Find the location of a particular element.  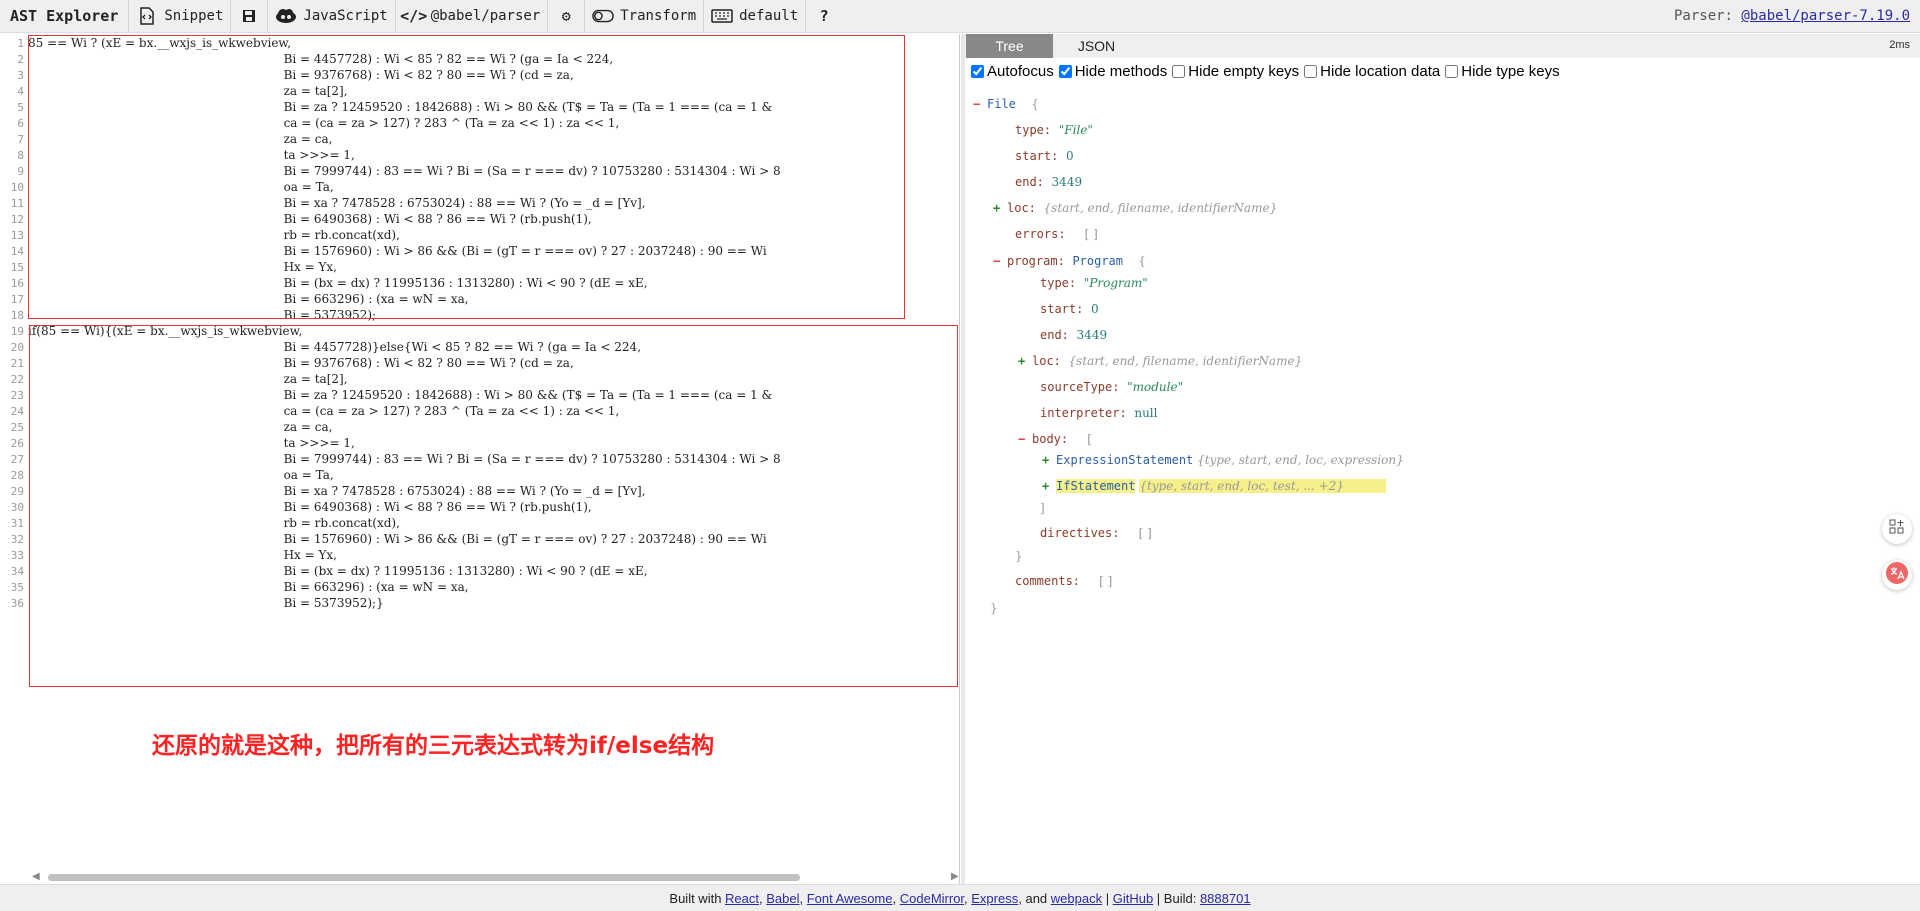

line-number: 1 is located at coordinates (20, 43).